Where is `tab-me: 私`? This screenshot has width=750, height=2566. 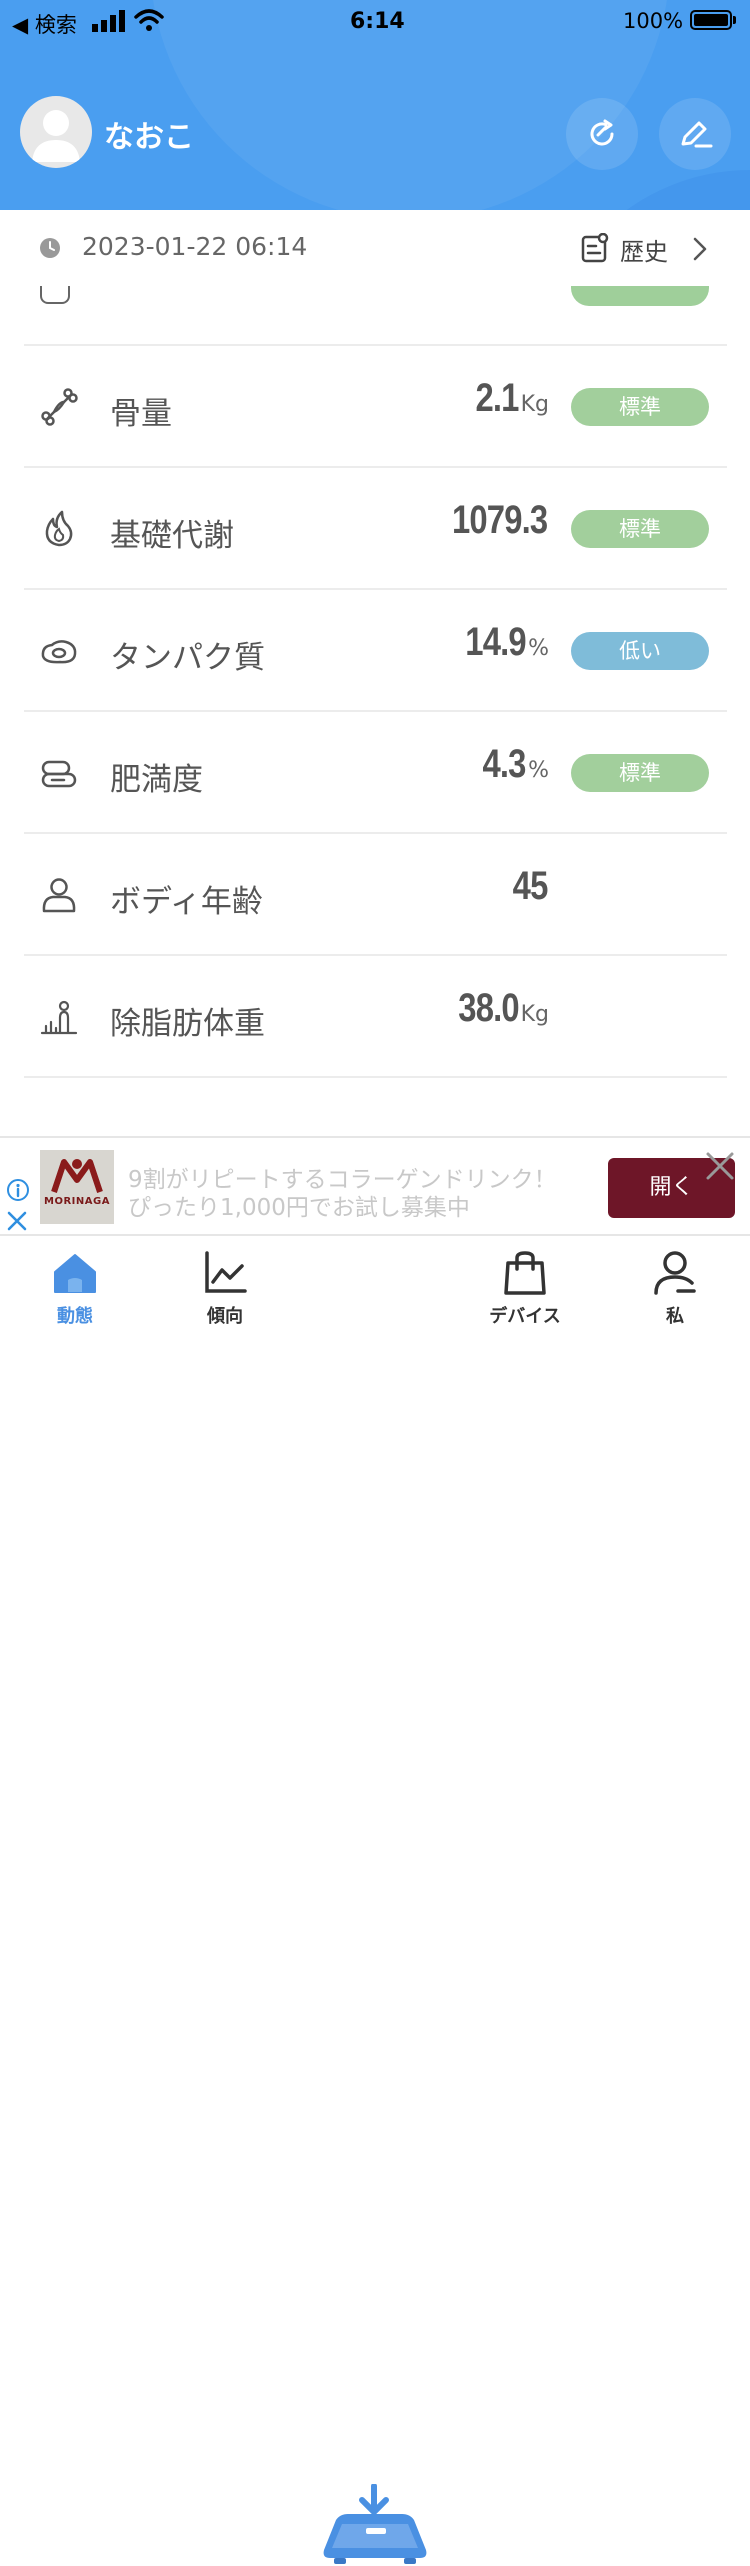 tab-me: 私 is located at coordinates (675, 1285).